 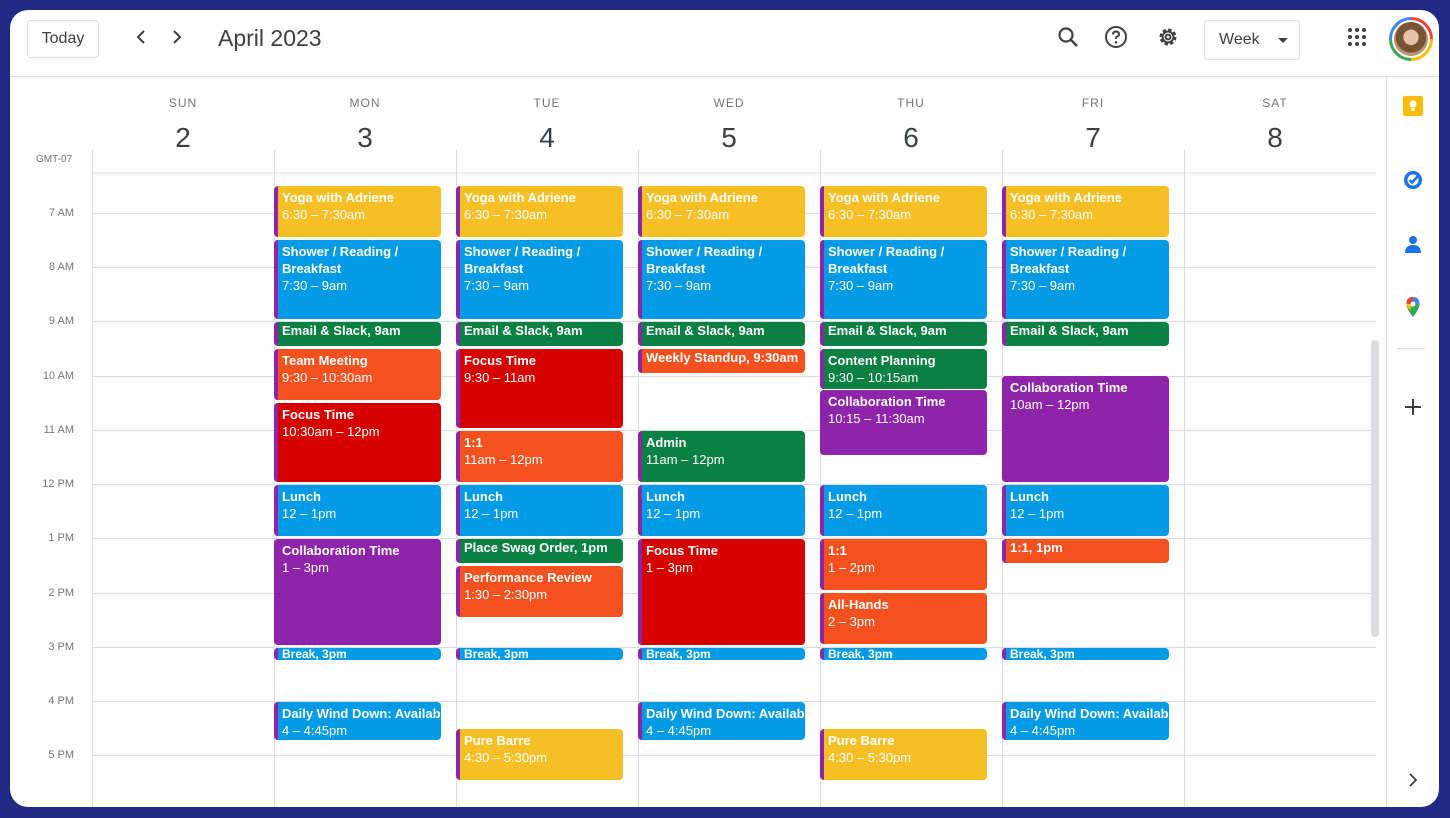 I want to click on calendar-event: Content Planning 9:30 – 10:15am, so click(x=903, y=369).